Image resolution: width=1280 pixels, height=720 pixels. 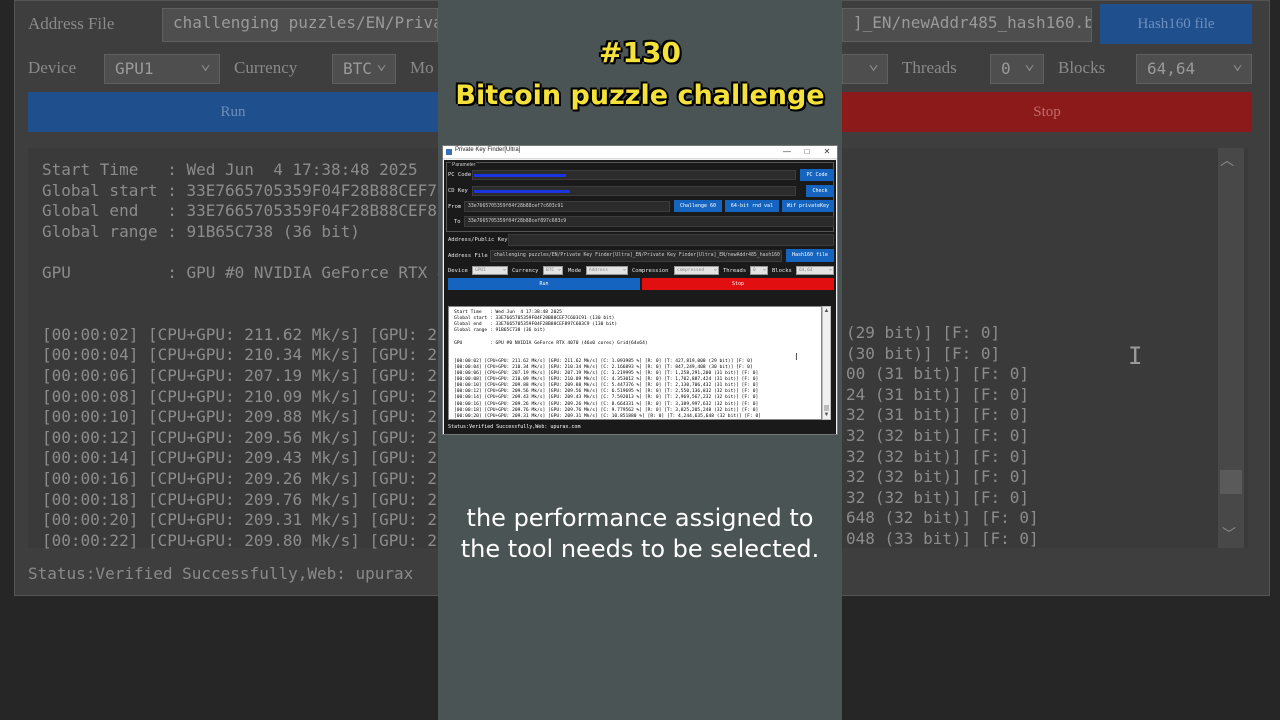 What do you see at coordinates (233, 112) in the screenshot?
I see `bg-run-button: Run` at bounding box center [233, 112].